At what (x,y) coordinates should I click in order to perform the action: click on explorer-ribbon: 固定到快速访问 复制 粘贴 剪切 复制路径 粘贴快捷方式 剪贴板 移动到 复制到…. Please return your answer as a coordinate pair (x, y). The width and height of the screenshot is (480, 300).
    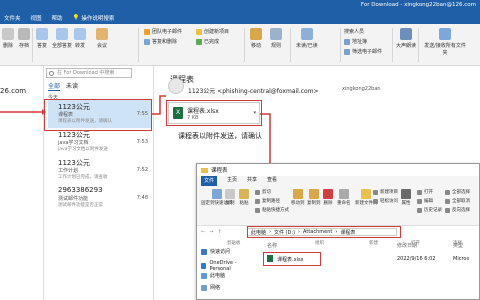
    Looking at the image, I should click on (338, 216).